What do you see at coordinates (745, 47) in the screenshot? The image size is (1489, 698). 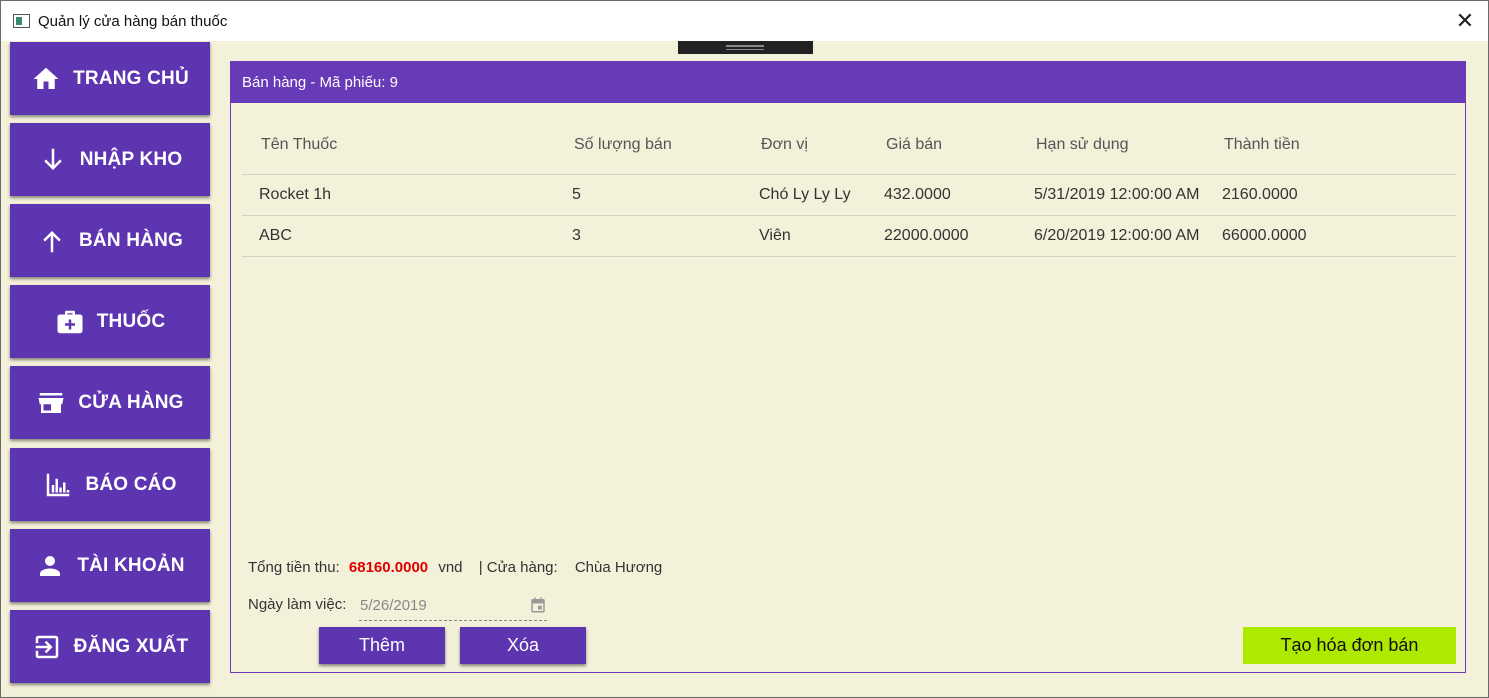 I see `drag-handle` at bounding box center [745, 47].